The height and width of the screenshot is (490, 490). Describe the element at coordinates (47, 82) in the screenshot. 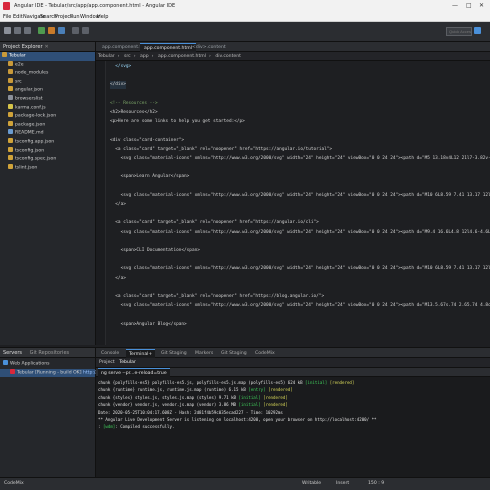

I see `tree-item: src` at that location.